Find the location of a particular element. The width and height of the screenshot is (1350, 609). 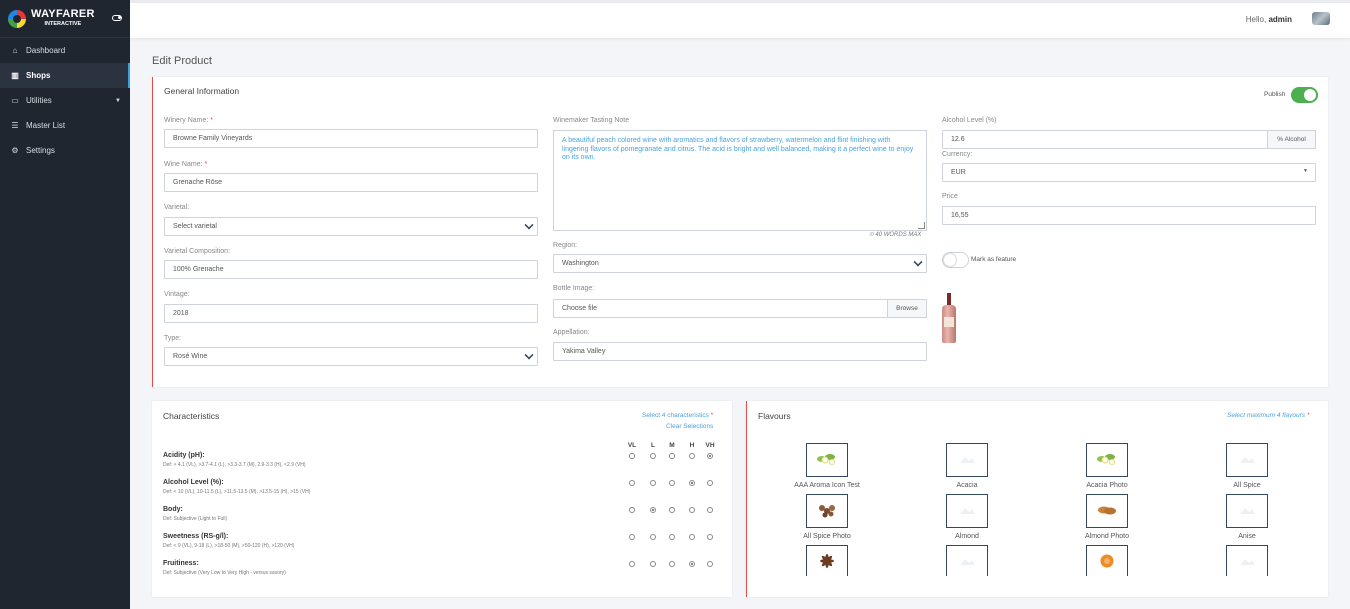

alcohol-level-input: 12.6 is located at coordinates (1105, 139).